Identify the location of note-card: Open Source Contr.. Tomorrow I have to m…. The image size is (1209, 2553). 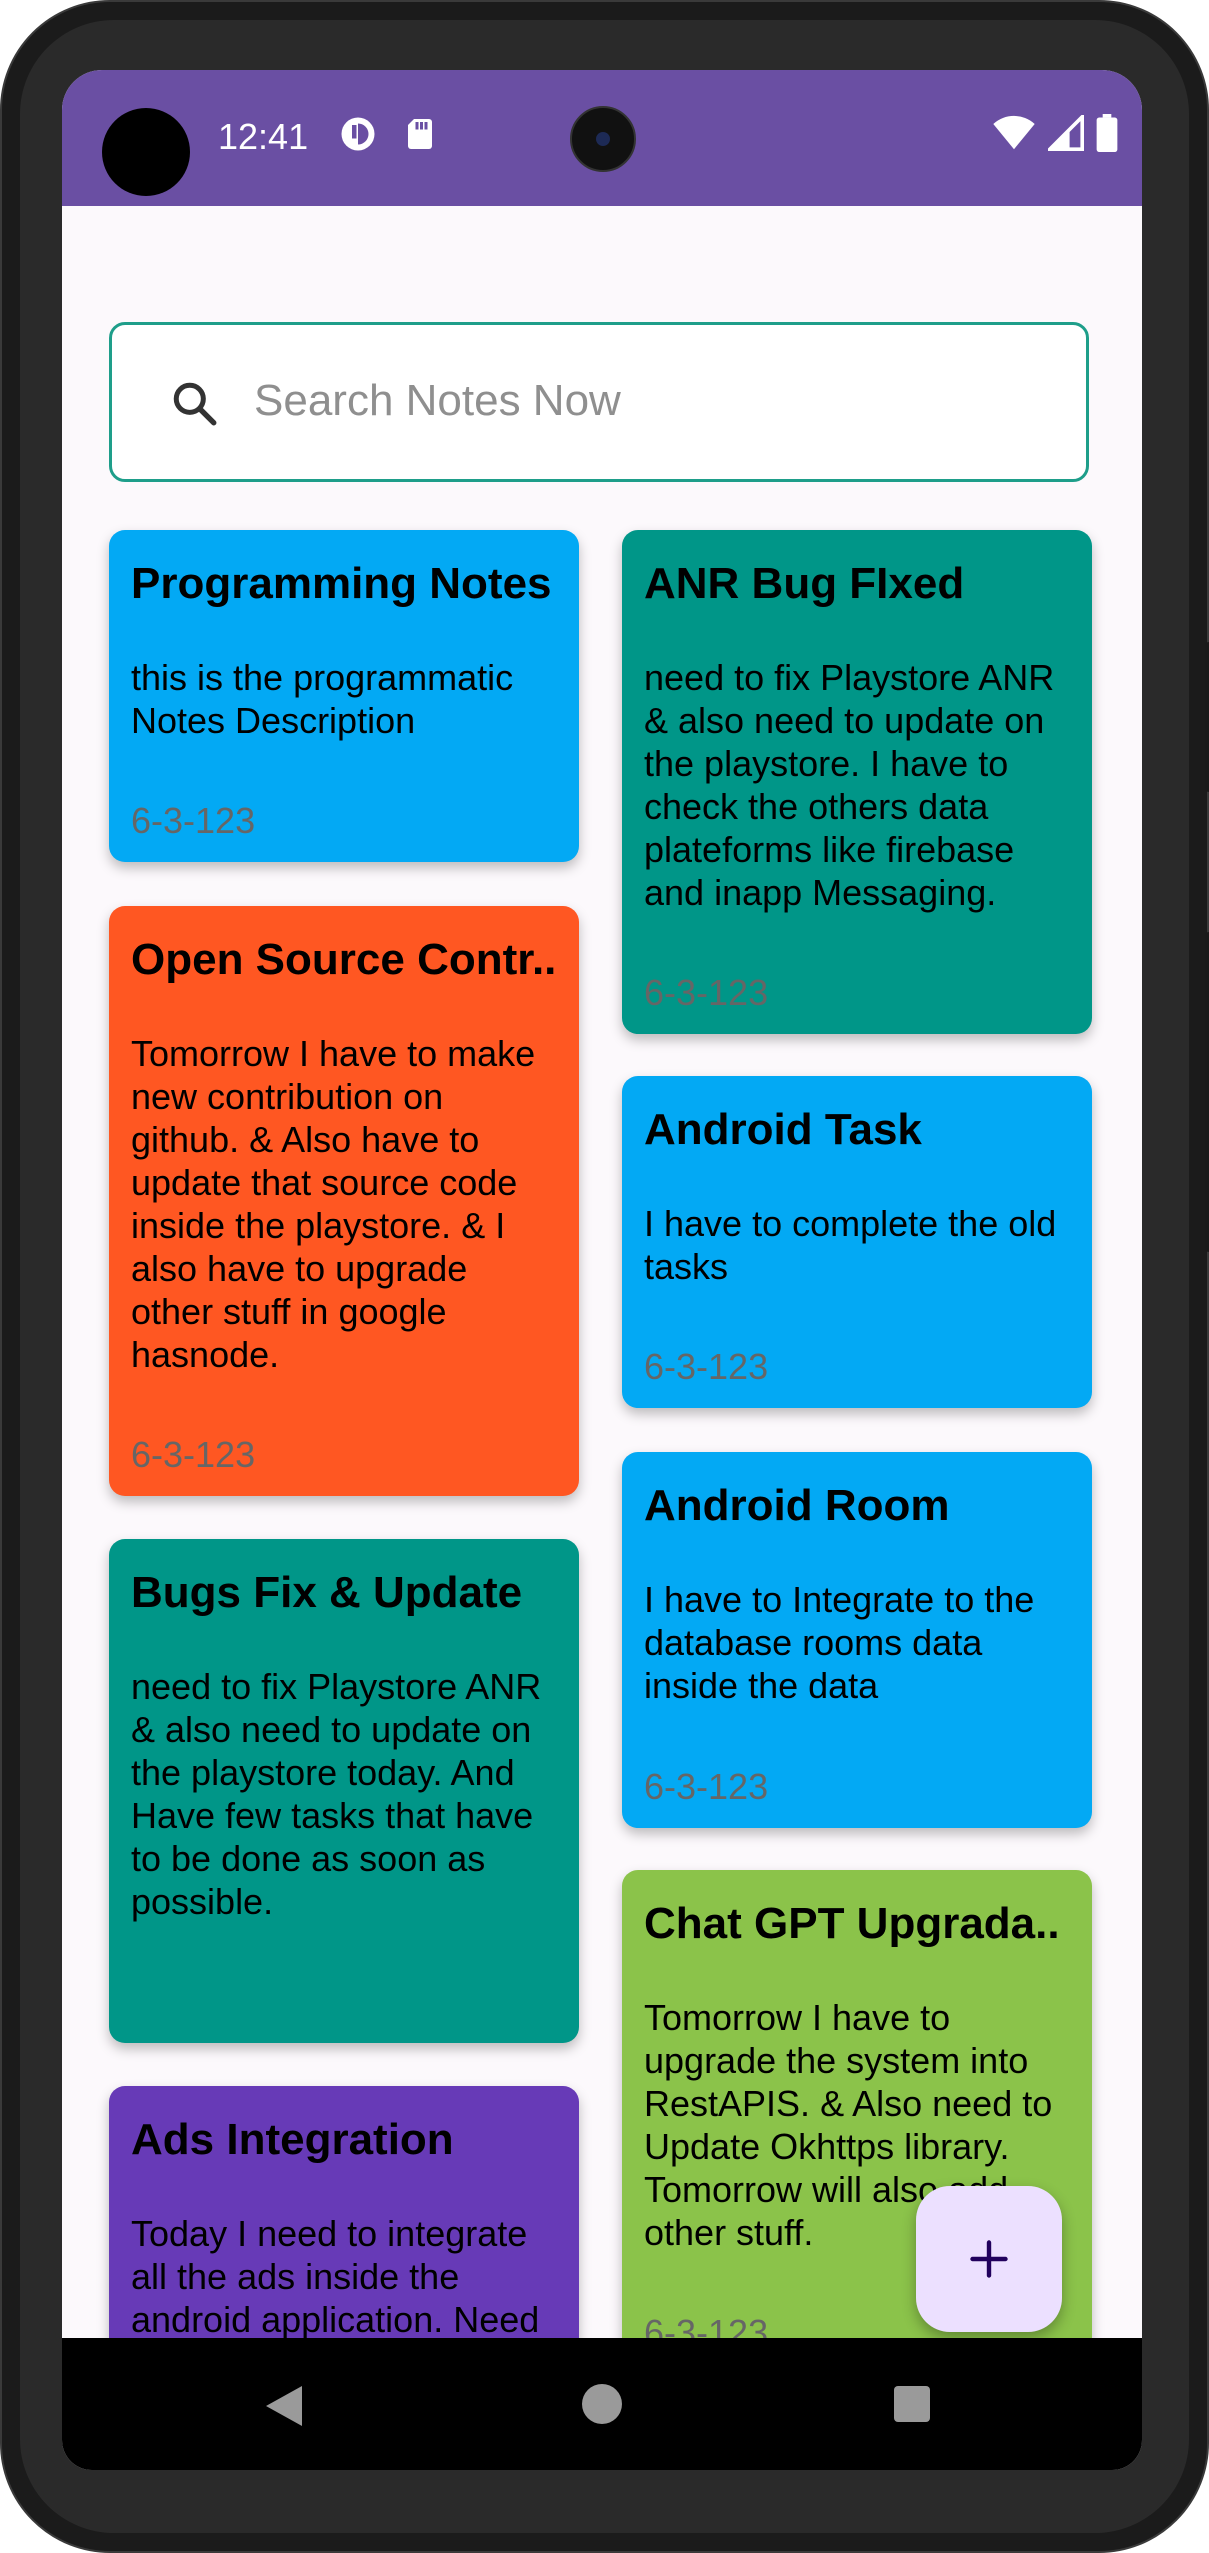
(344, 1201).